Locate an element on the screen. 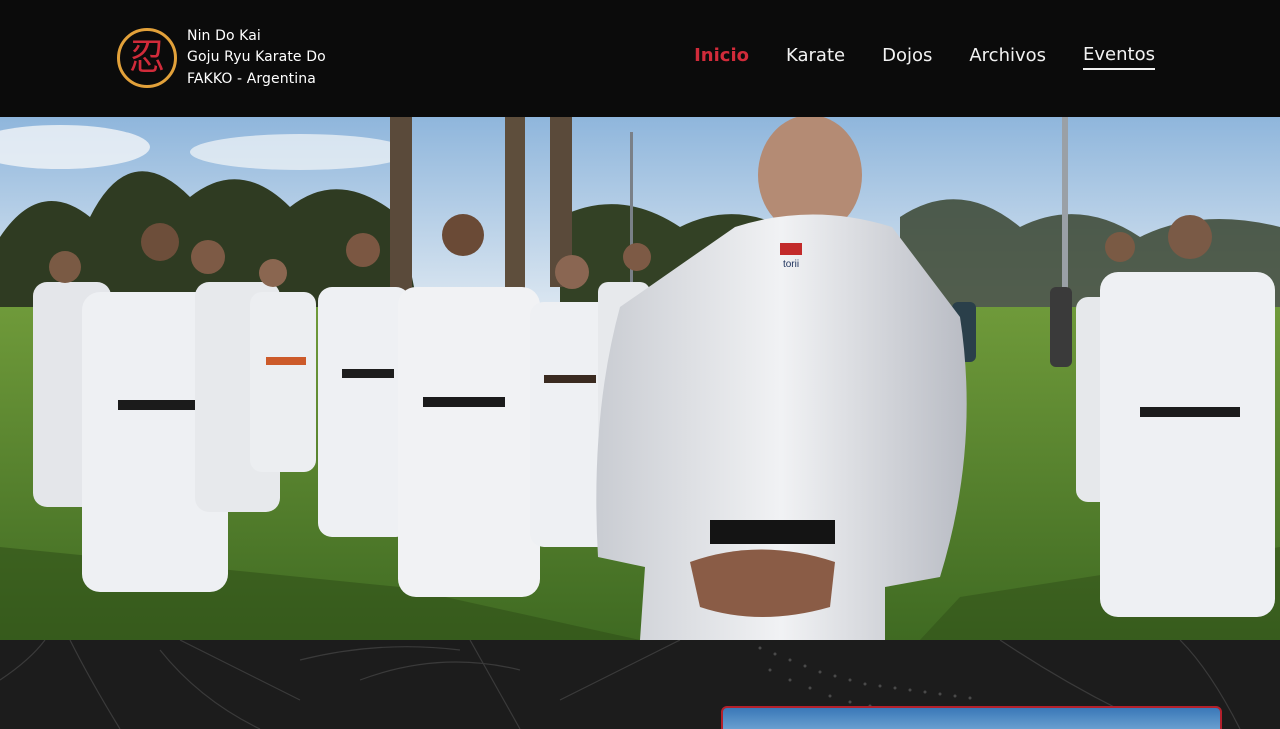 Image resolution: width=1280 pixels, height=729 pixels. brand-style: Goju Ryu Karate Do is located at coordinates (256, 57).